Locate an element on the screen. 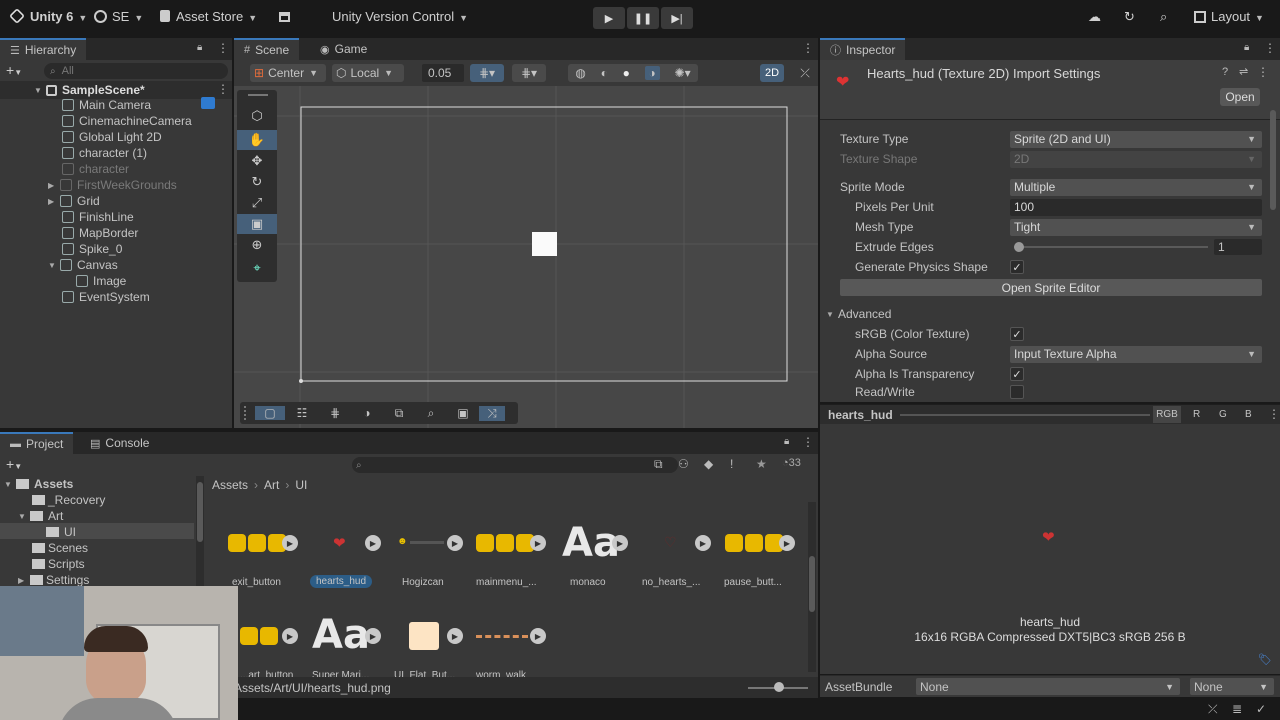 The height and width of the screenshot is (720, 1280). rect-tool-icon: ▣ is located at coordinates (257, 224).